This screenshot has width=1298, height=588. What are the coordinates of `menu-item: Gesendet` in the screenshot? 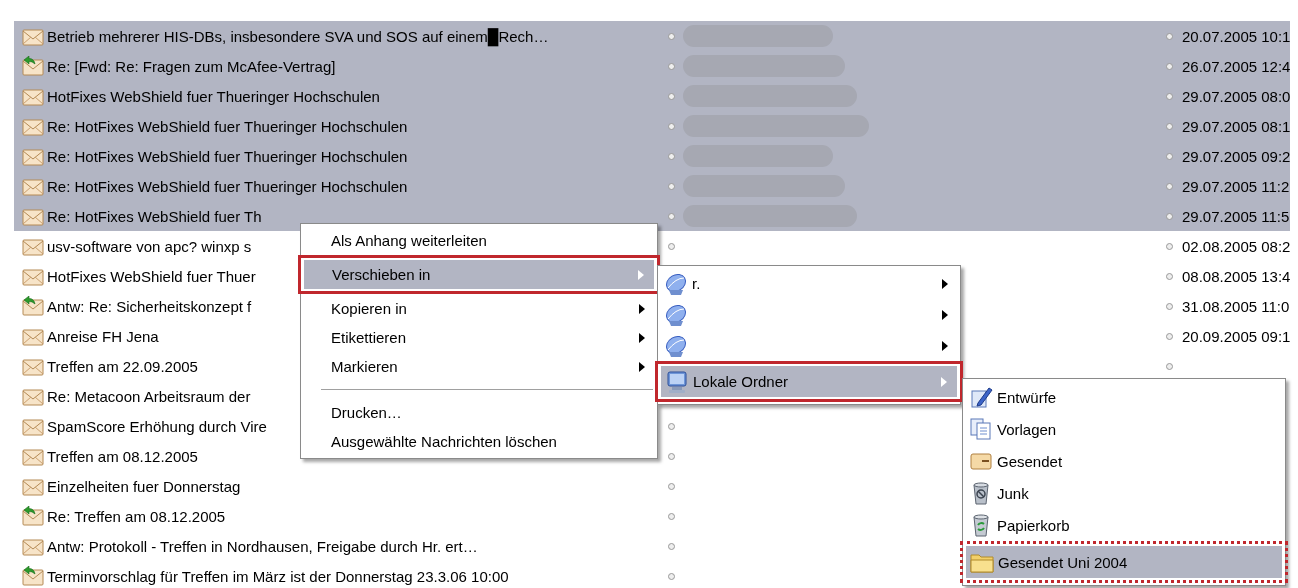 It's located at (1124, 461).